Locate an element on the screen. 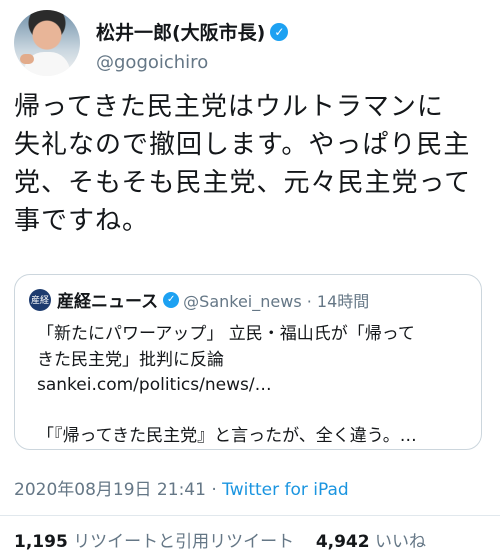  tweet-stats: 1,195 リツイートと引用リツイート 4,942 いいね is located at coordinates (220, 539).